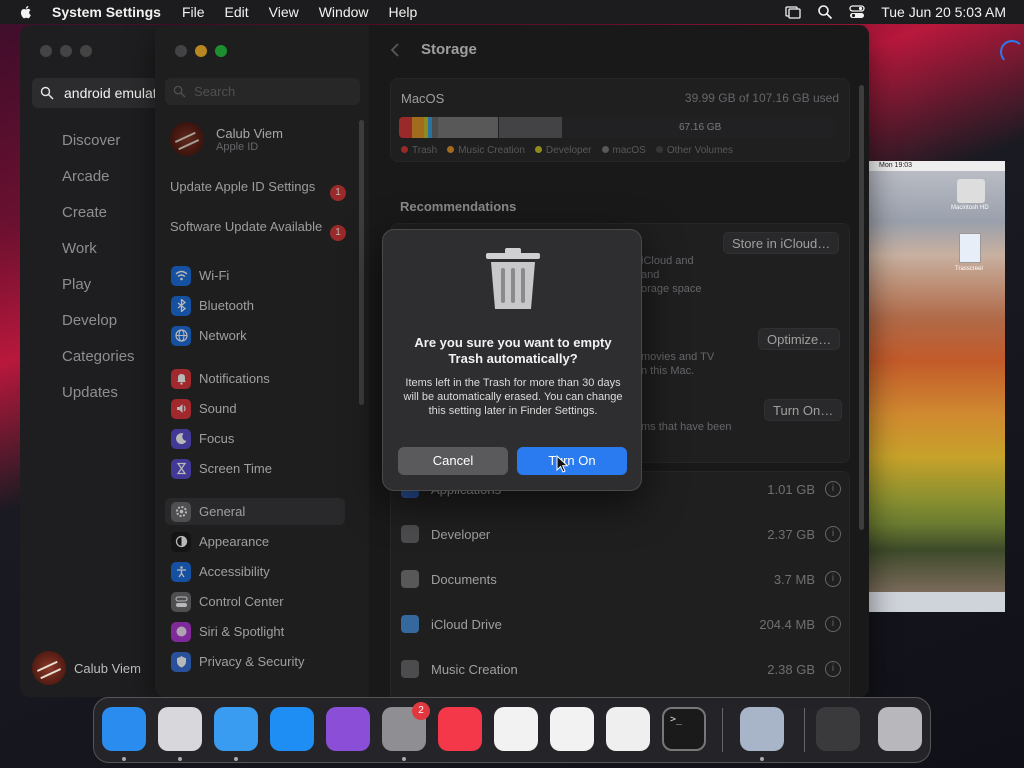 The width and height of the screenshot is (1024, 768). What do you see at coordinates (562, 464) in the screenshot?
I see `mouse-cursor-icon` at bounding box center [562, 464].